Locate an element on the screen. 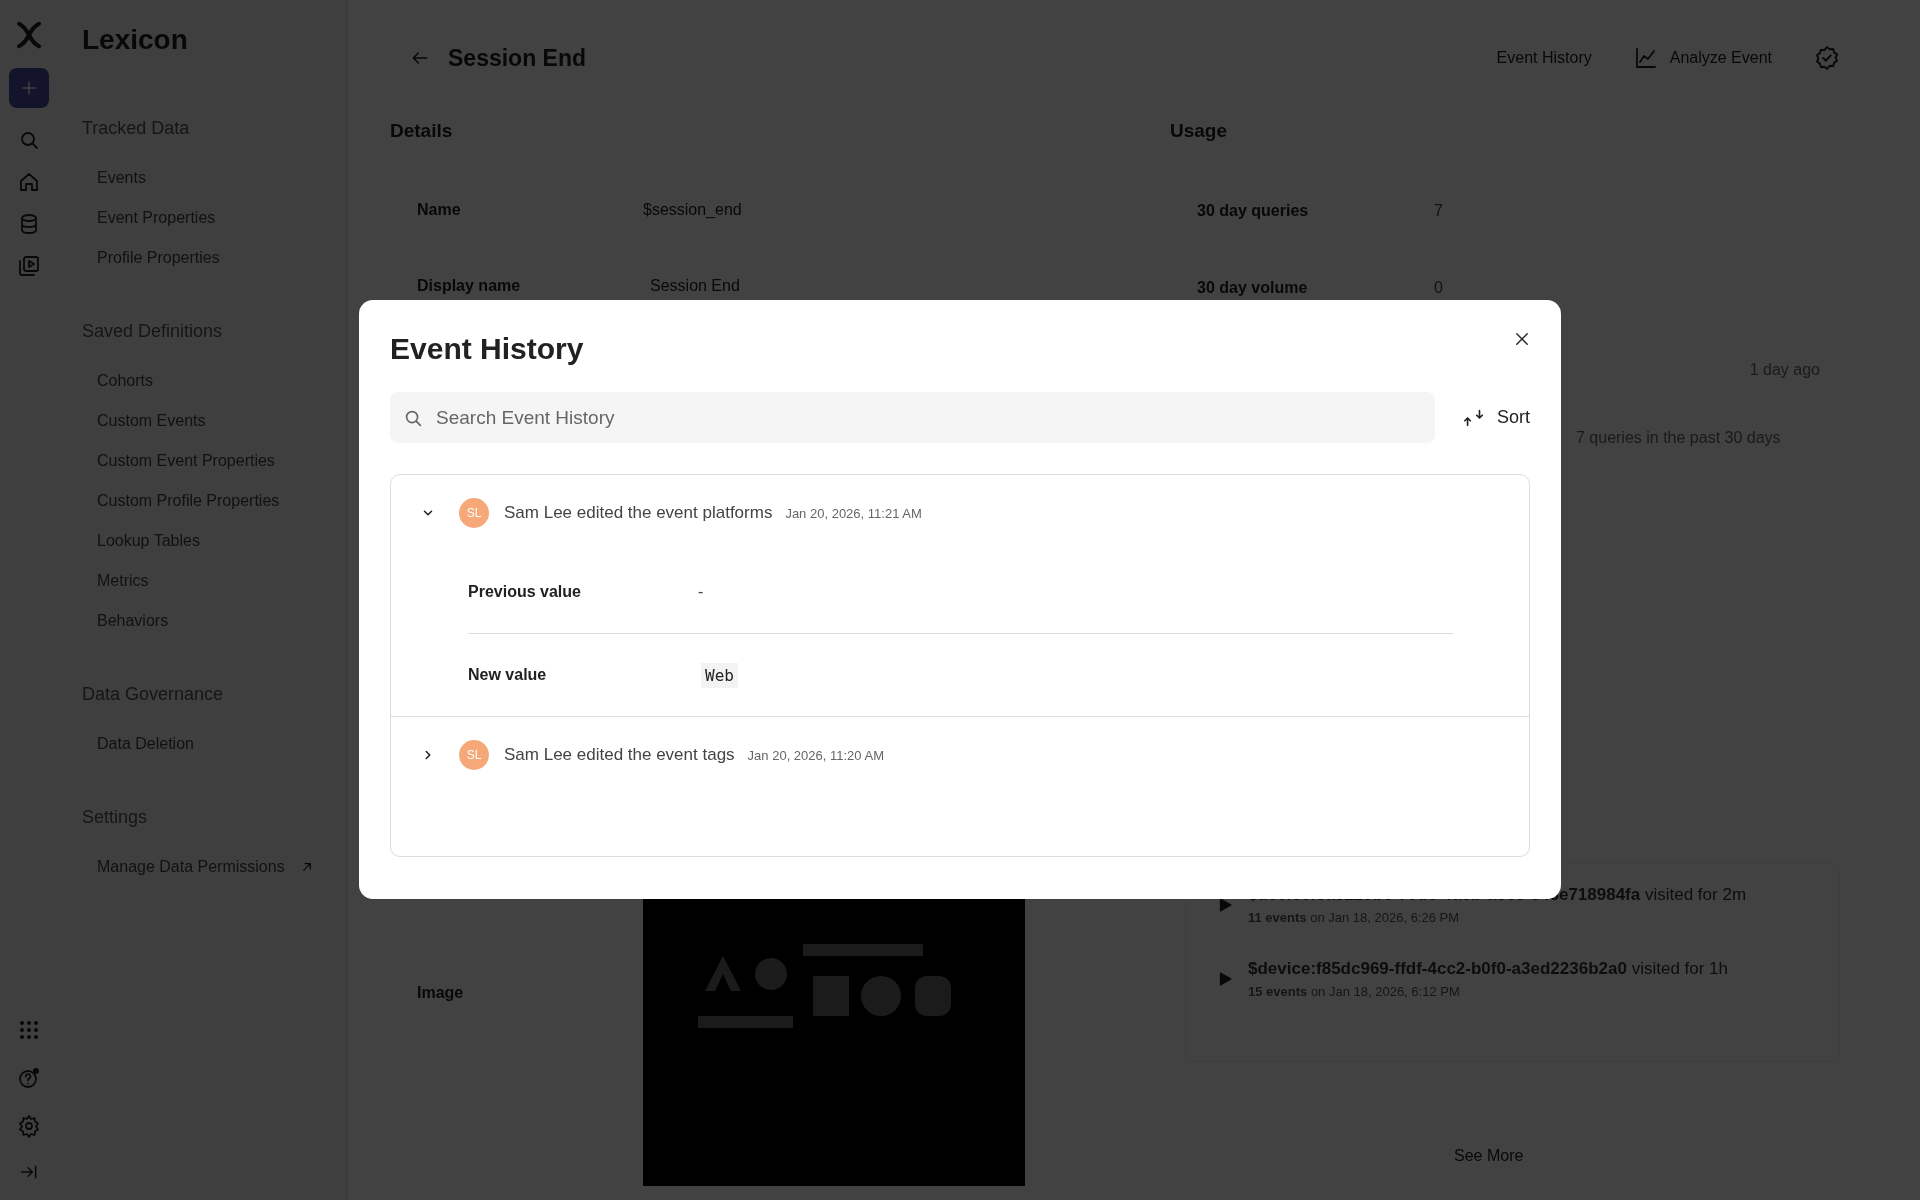  change-label: Previous value is located at coordinates (525, 592).